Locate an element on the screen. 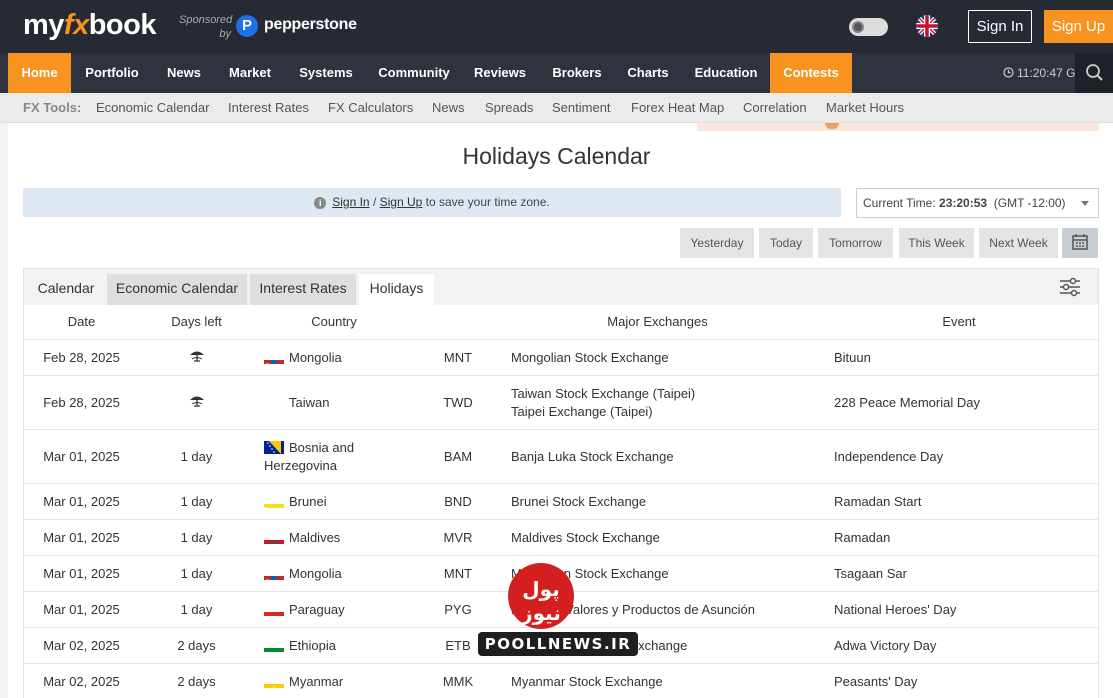 The height and width of the screenshot is (698, 1113). currency-code: TWD is located at coordinates (458, 402).